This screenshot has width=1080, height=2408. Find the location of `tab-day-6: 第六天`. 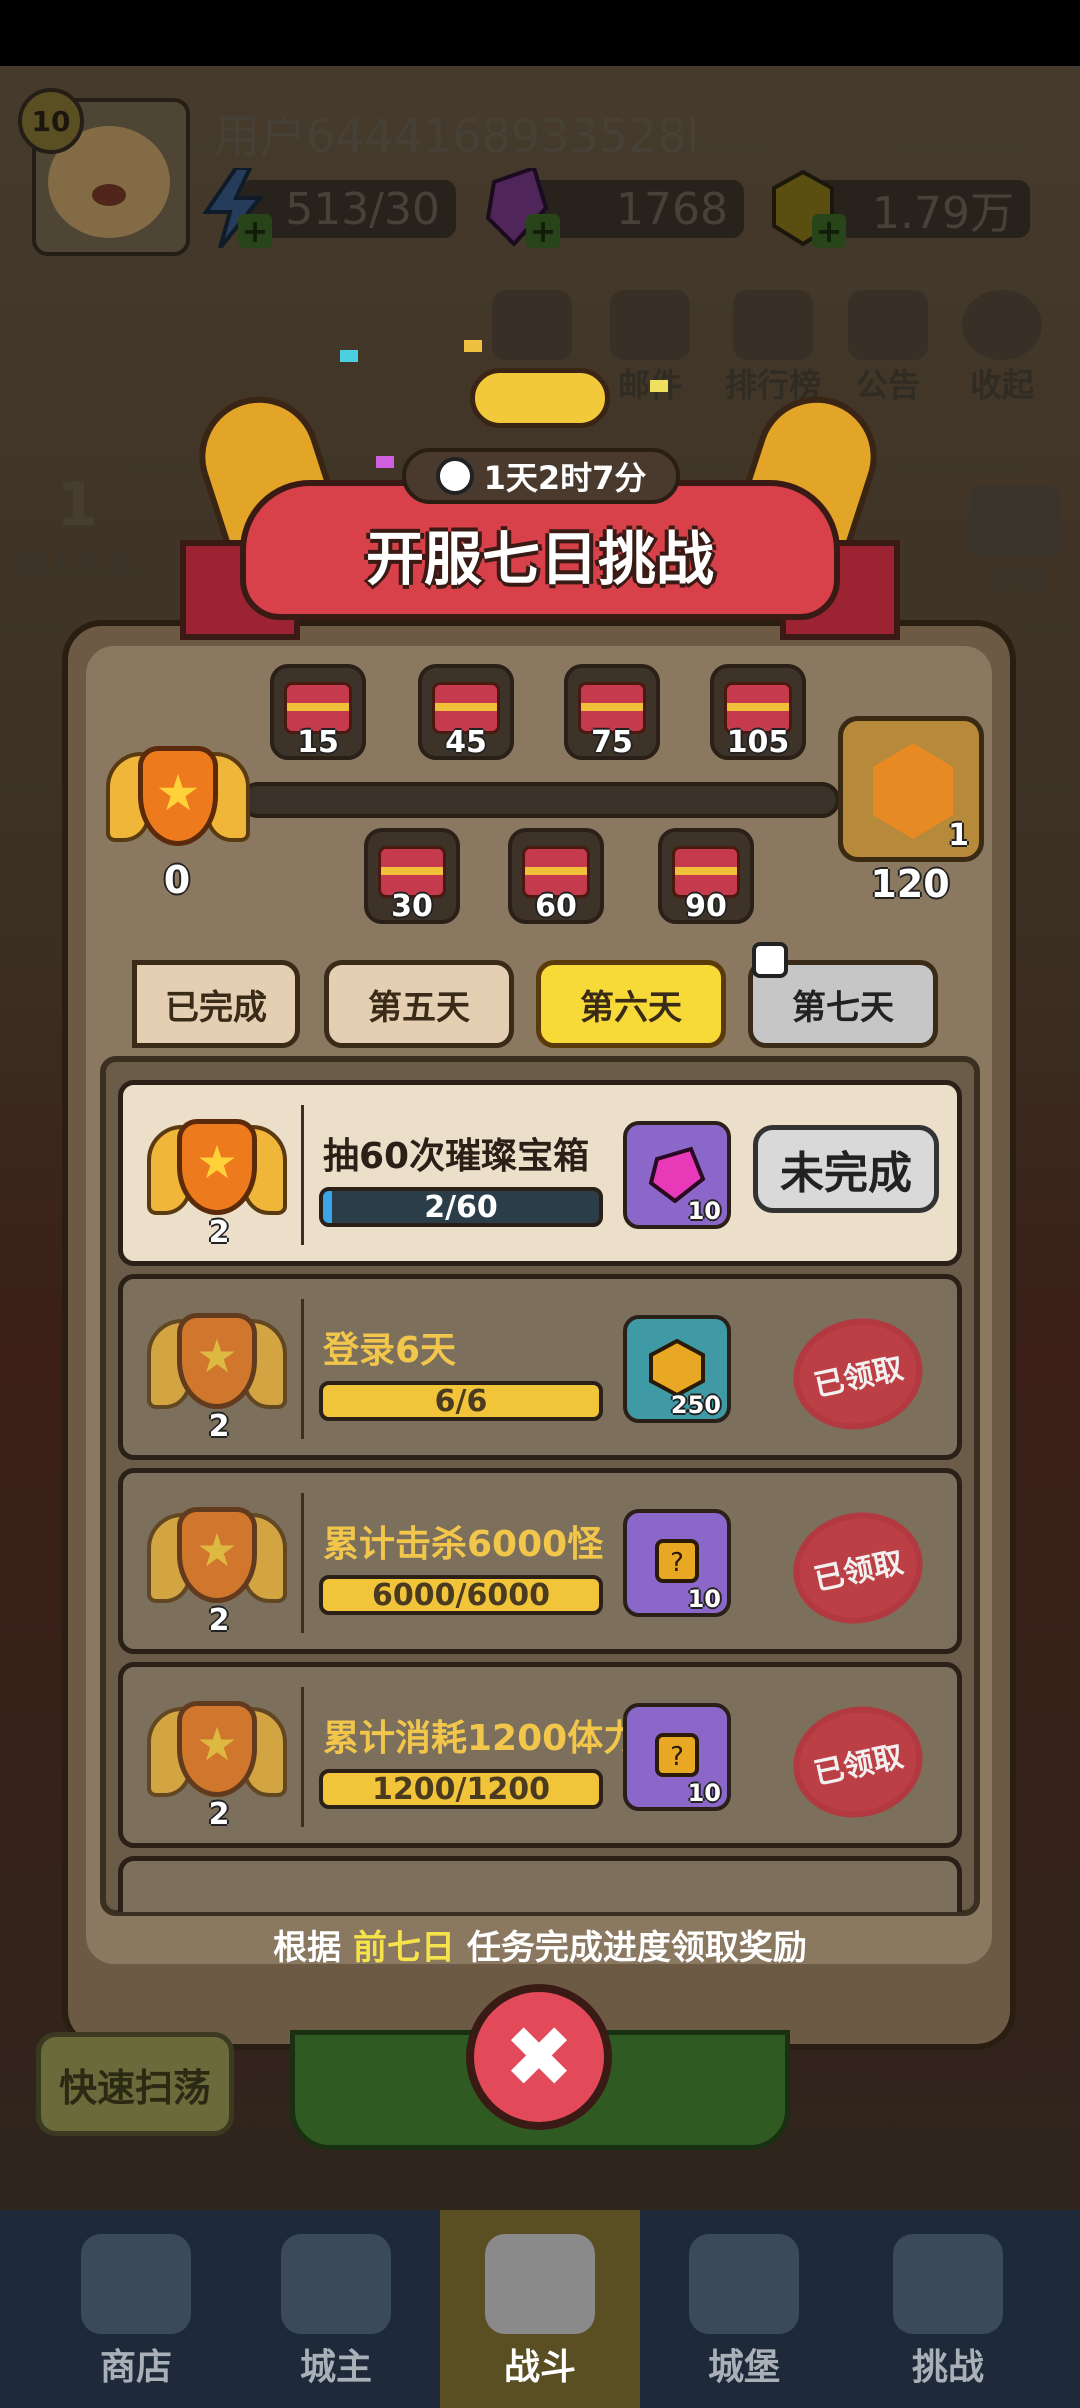

tab-day-6: 第六天 is located at coordinates (631, 1004).